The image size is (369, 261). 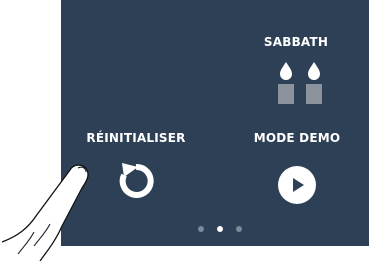 I want to click on demo-play-button, so click(x=297, y=185).